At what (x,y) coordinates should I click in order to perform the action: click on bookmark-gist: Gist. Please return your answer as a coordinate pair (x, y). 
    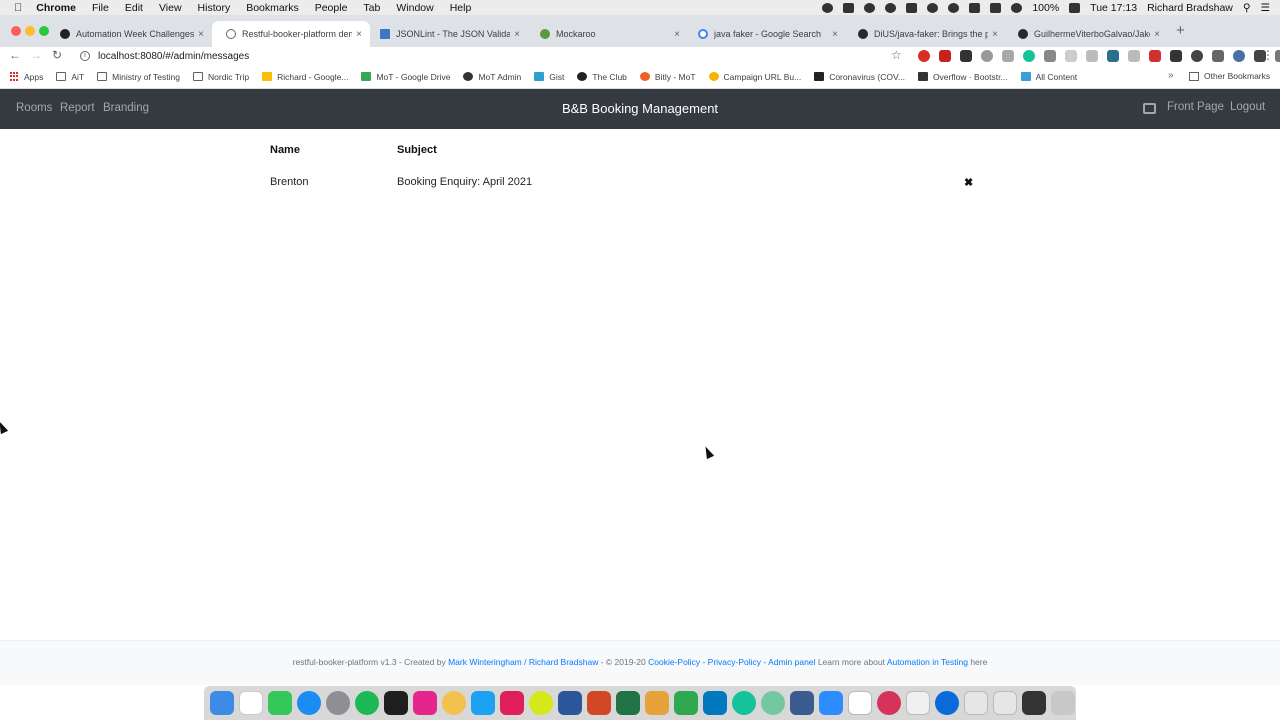
    Looking at the image, I should click on (549, 77).